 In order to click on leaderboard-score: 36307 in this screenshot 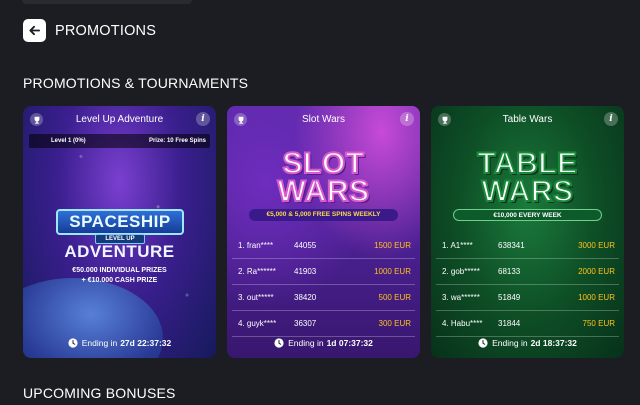, I will do `click(305, 323)`.